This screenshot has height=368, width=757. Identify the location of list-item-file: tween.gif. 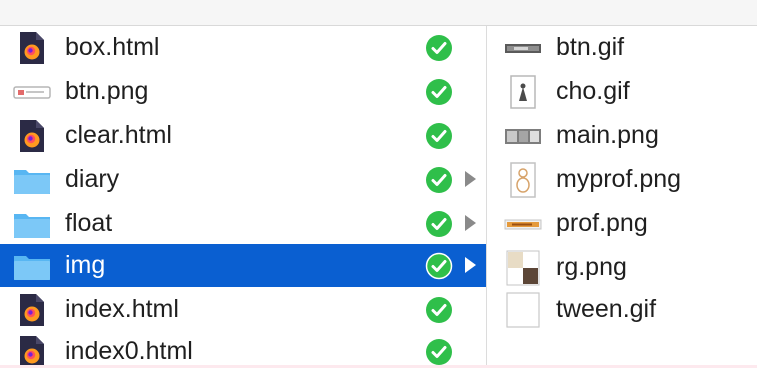
(622, 309).